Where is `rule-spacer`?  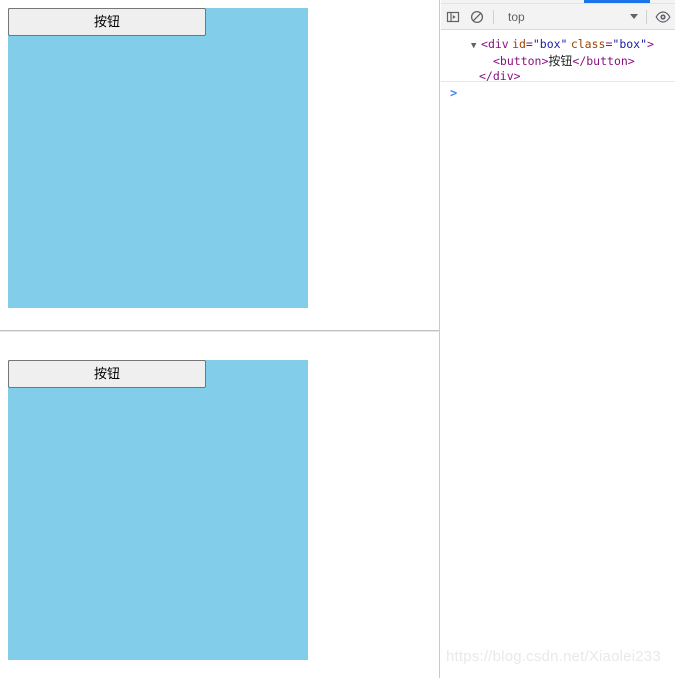 rule-spacer is located at coordinates (219, 342).